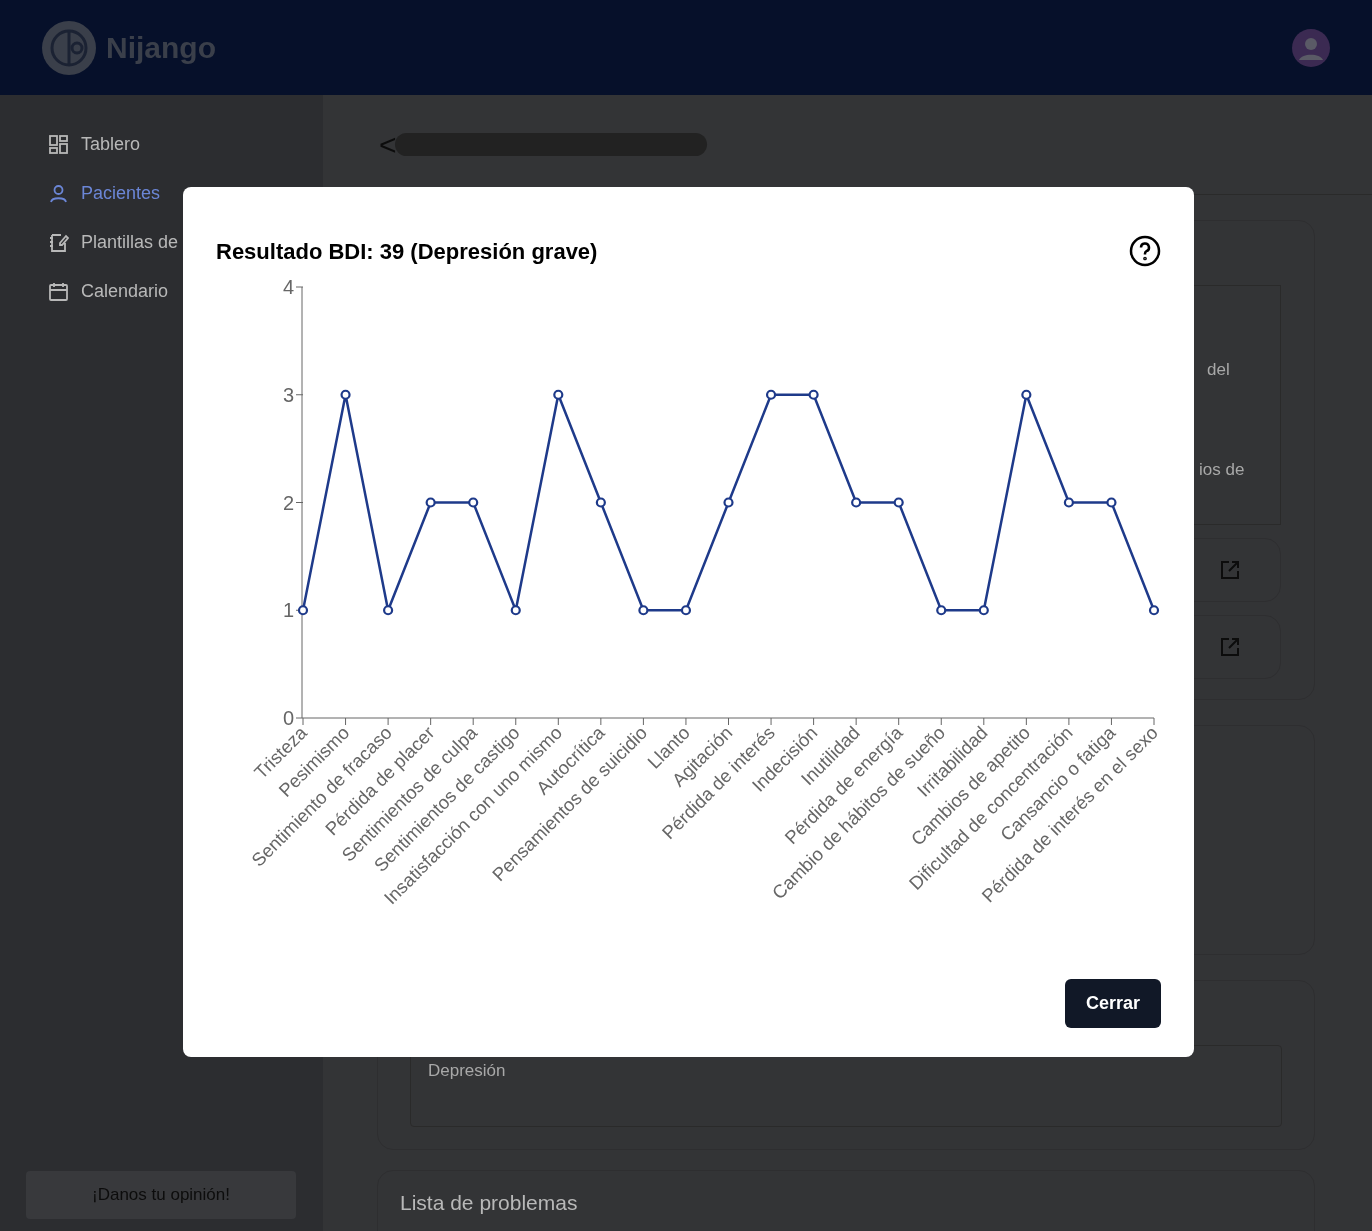  What do you see at coordinates (1222, 470) in the screenshot?
I see `table-text: ios de` at bounding box center [1222, 470].